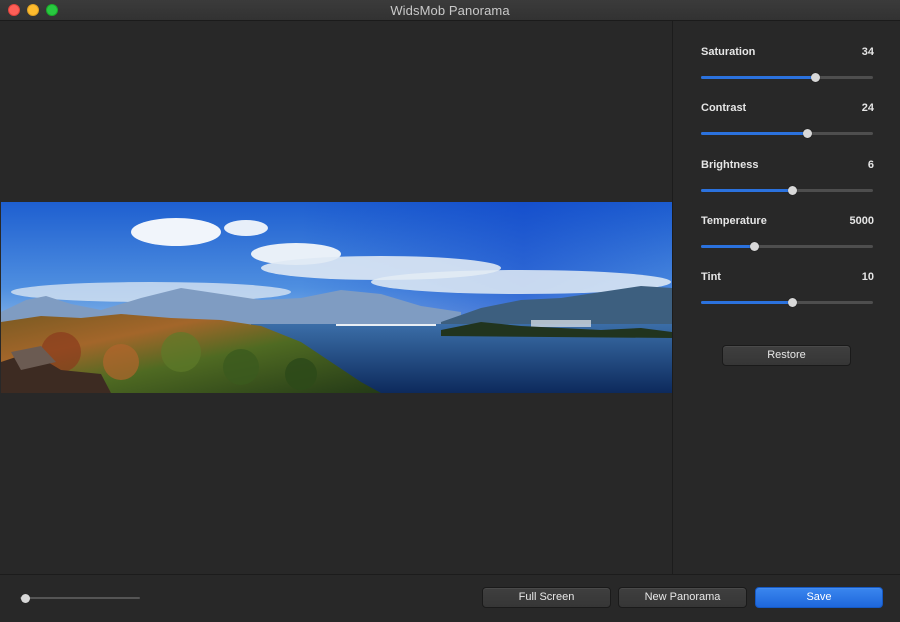 The image size is (900, 622). I want to click on restore-button: Restore, so click(786, 355).